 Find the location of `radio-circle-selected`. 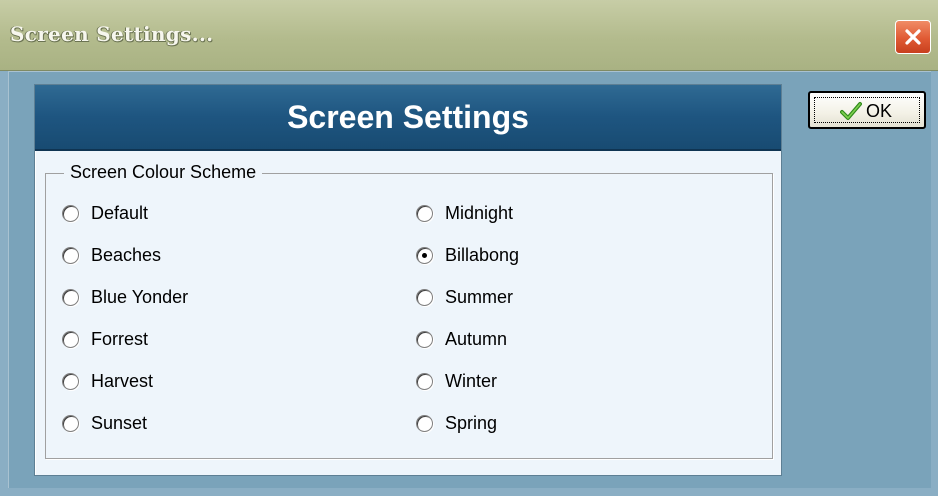

radio-circle-selected is located at coordinates (424, 255).